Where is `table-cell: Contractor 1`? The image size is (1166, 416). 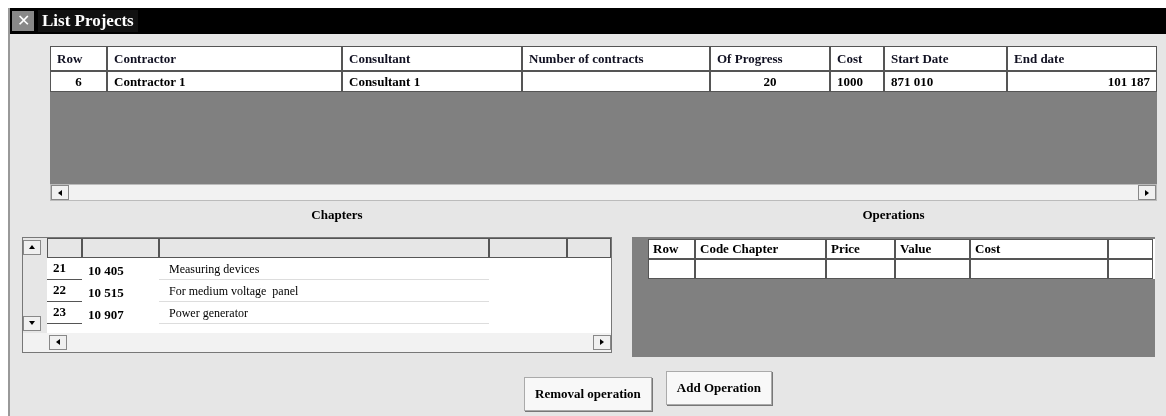 table-cell: Contractor 1 is located at coordinates (224, 81).